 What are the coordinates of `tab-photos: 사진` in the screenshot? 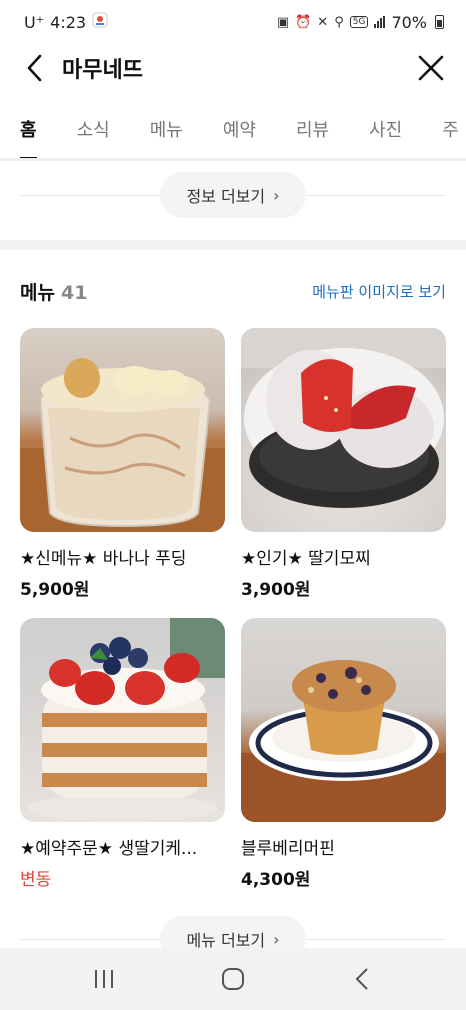 It's located at (385, 132).